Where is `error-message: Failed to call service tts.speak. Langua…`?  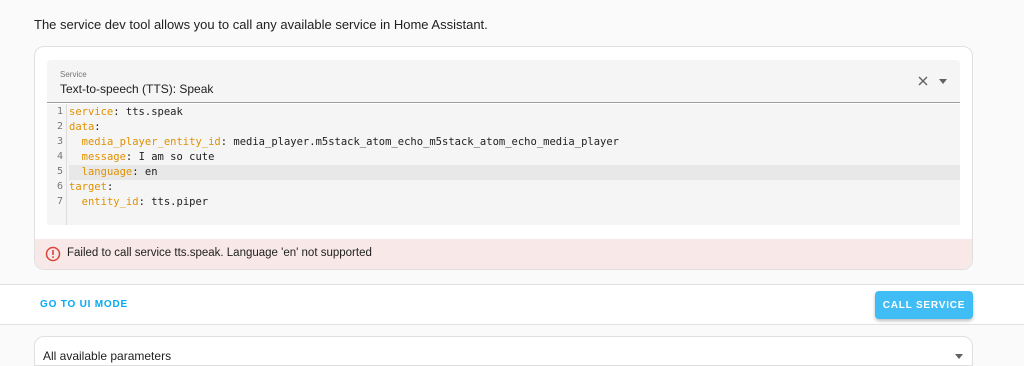 error-message: Failed to call service tts.speak. Langua… is located at coordinates (219, 253).